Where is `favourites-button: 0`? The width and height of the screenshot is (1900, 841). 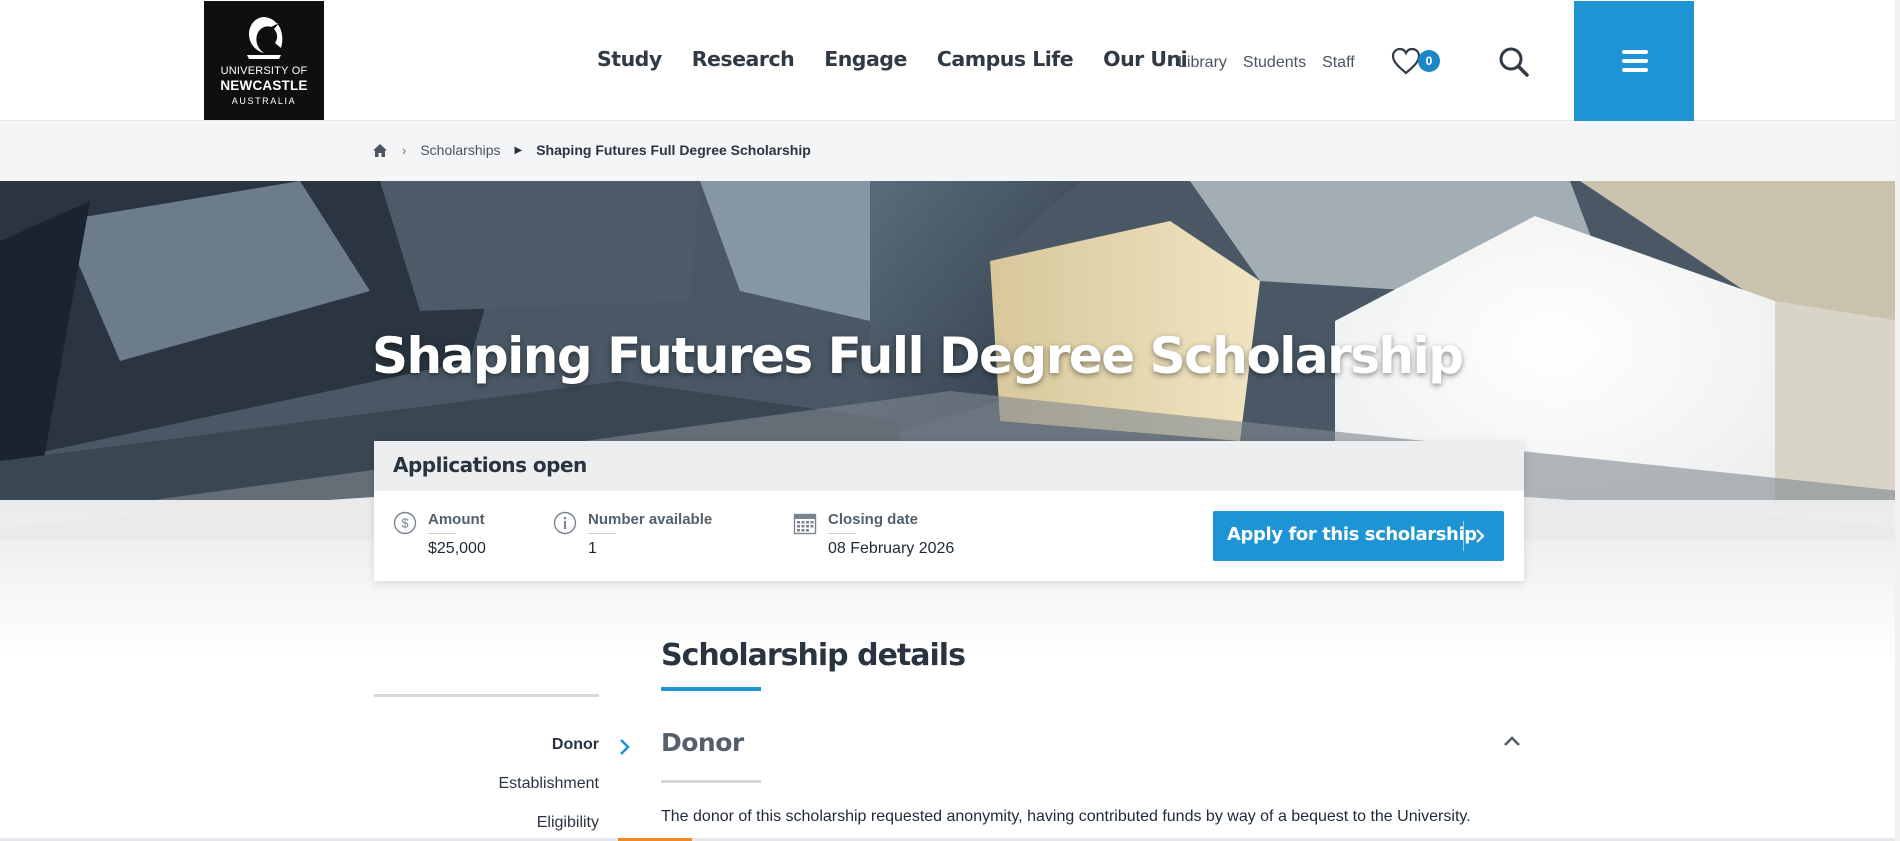 favourites-button: 0 is located at coordinates (1415, 61).